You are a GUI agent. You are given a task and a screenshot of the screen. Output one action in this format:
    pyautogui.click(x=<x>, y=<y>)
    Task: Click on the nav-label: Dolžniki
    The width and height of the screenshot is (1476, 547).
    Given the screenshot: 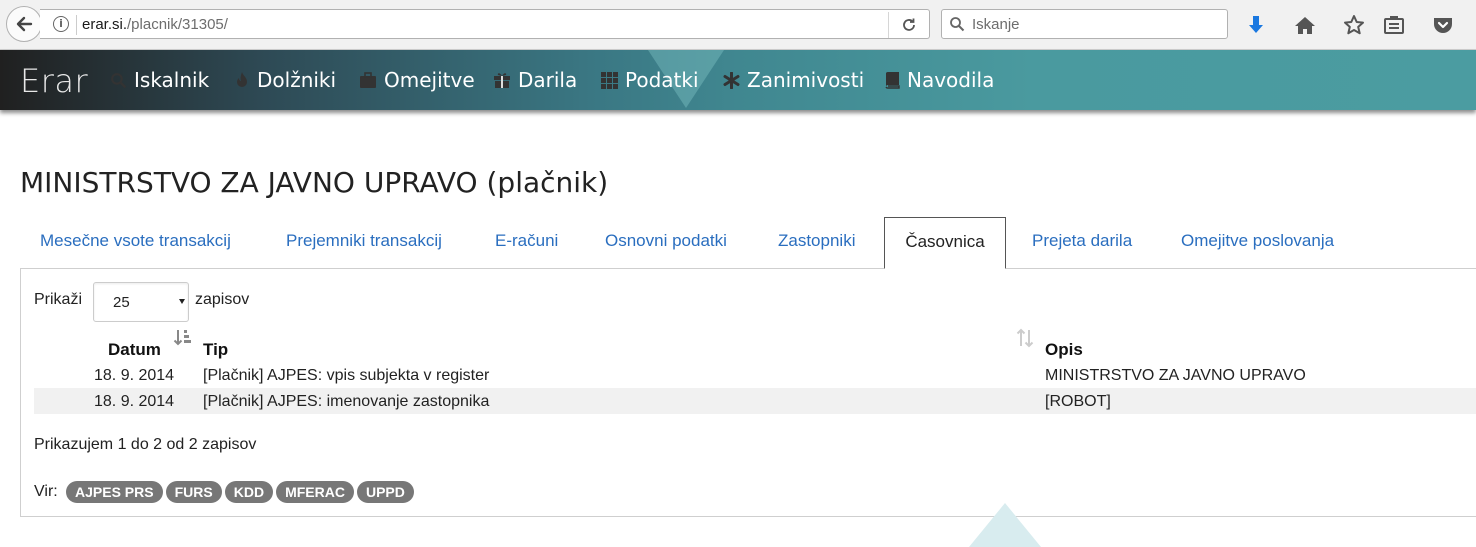 What is the action you would take?
    pyautogui.click(x=297, y=80)
    